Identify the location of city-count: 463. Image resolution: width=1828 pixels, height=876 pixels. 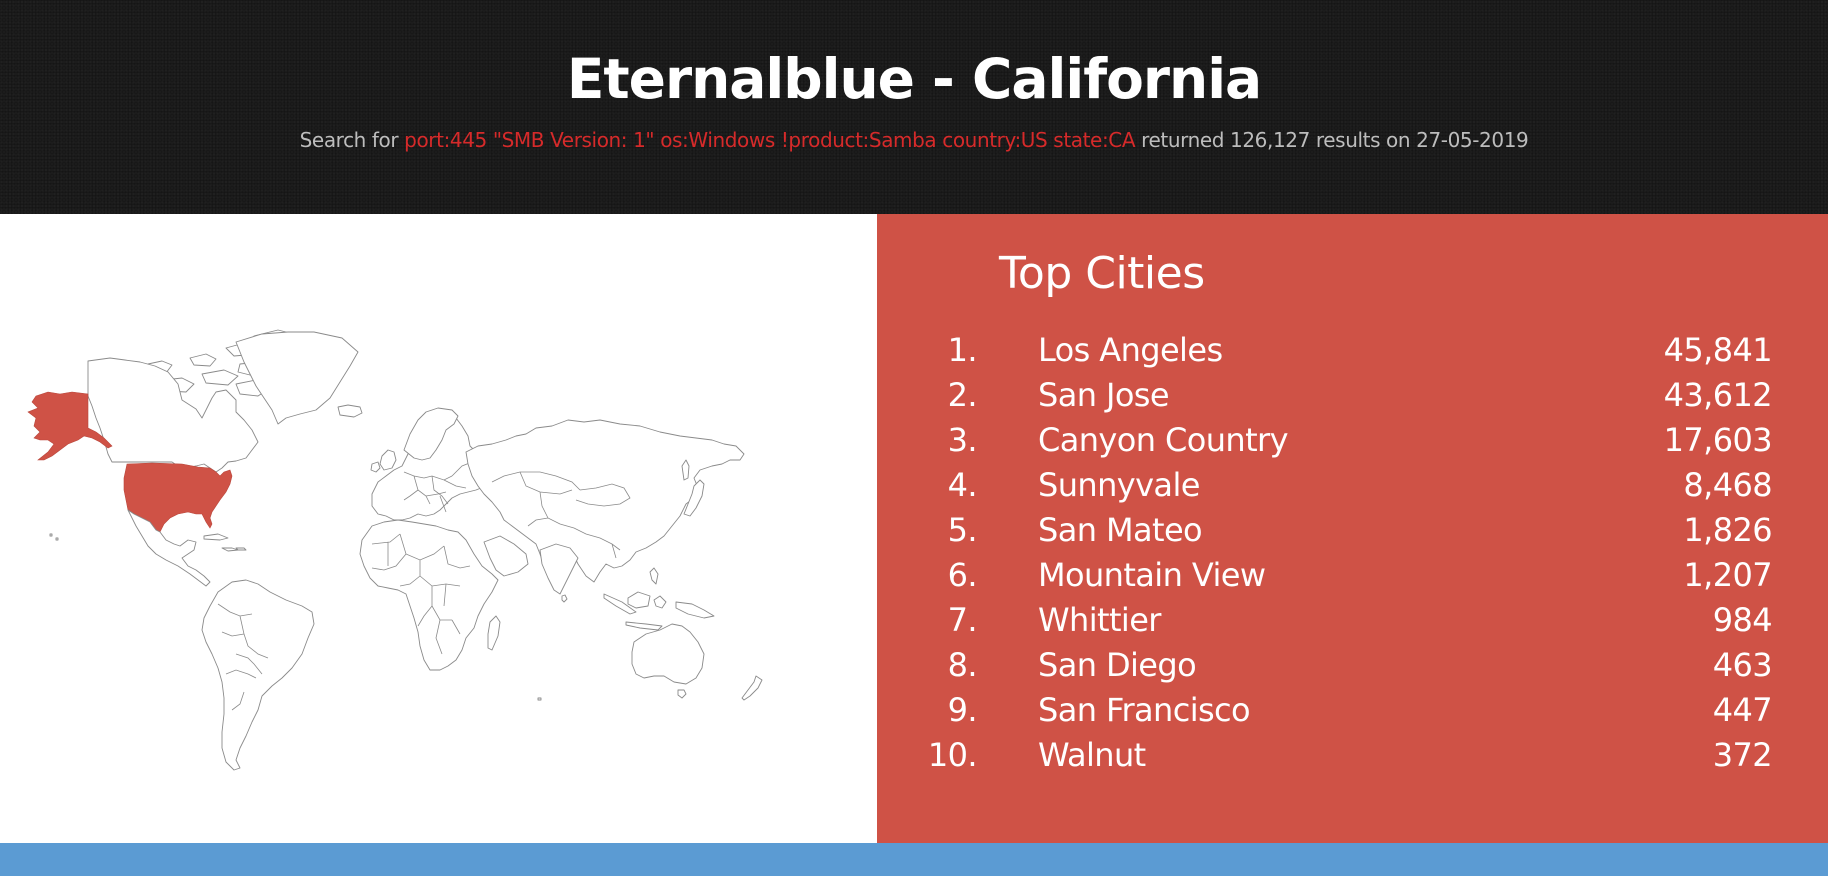
(1742, 665).